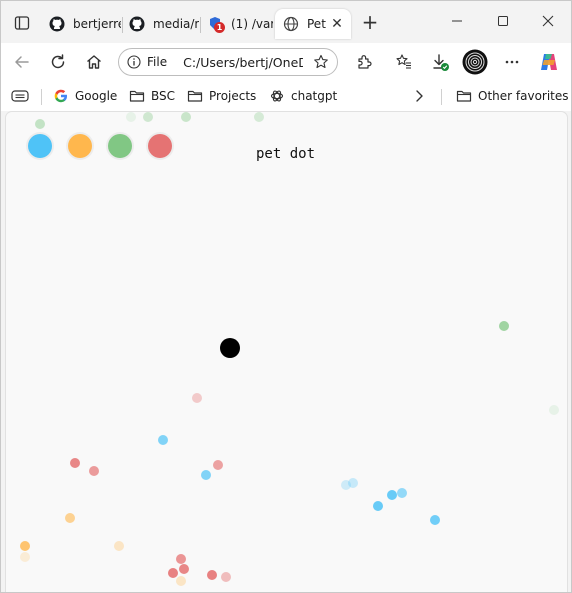 This screenshot has height=593, width=572. Describe the element at coordinates (337, 24) in the screenshot. I see `close-icon: ✕` at that location.